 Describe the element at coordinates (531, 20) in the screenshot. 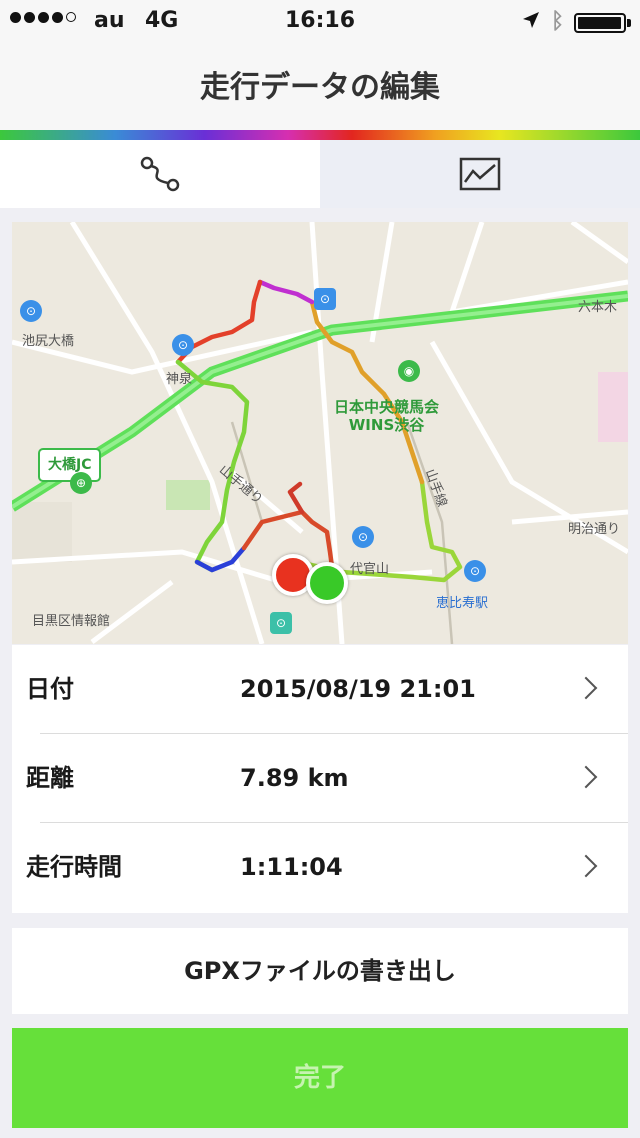

I see `location-arrow-icon` at that location.